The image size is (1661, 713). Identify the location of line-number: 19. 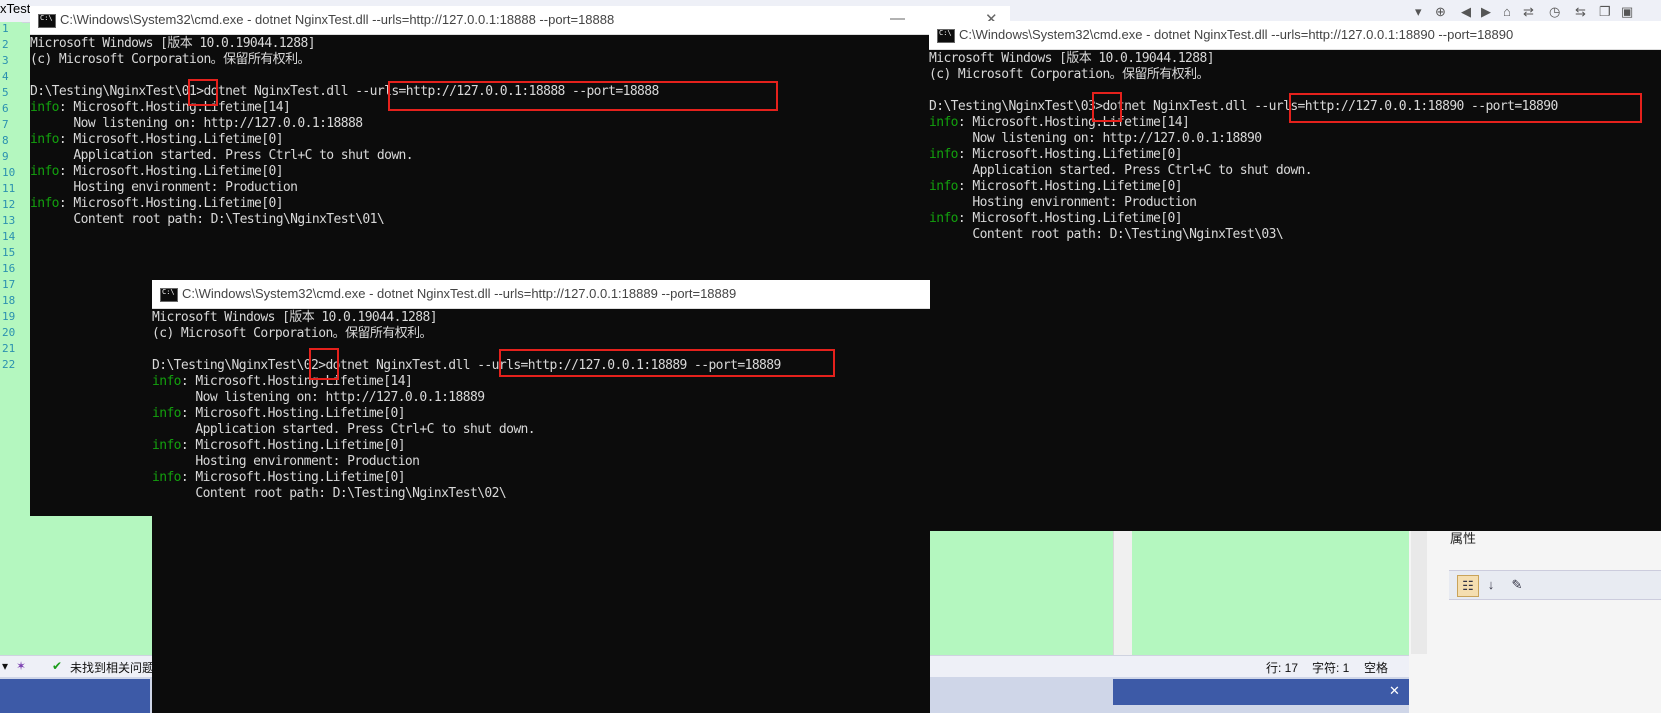
(9, 316).